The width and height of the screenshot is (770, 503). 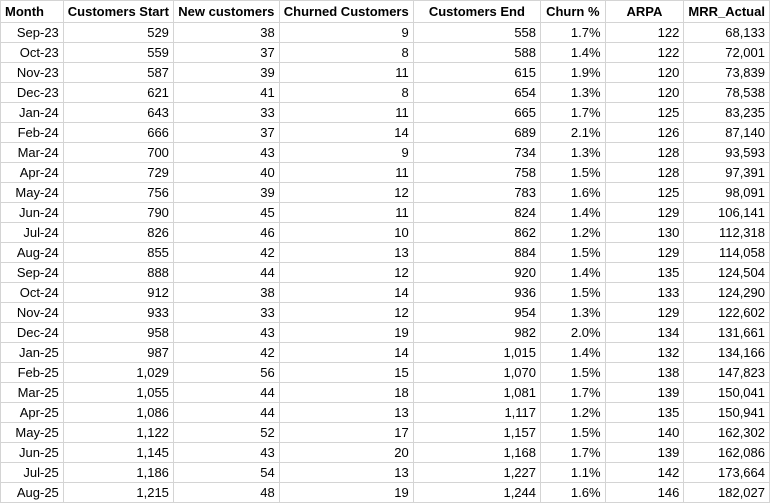 What do you see at coordinates (644, 232) in the screenshot?
I see `cell-arpa: 130` at bounding box center [644, 232].